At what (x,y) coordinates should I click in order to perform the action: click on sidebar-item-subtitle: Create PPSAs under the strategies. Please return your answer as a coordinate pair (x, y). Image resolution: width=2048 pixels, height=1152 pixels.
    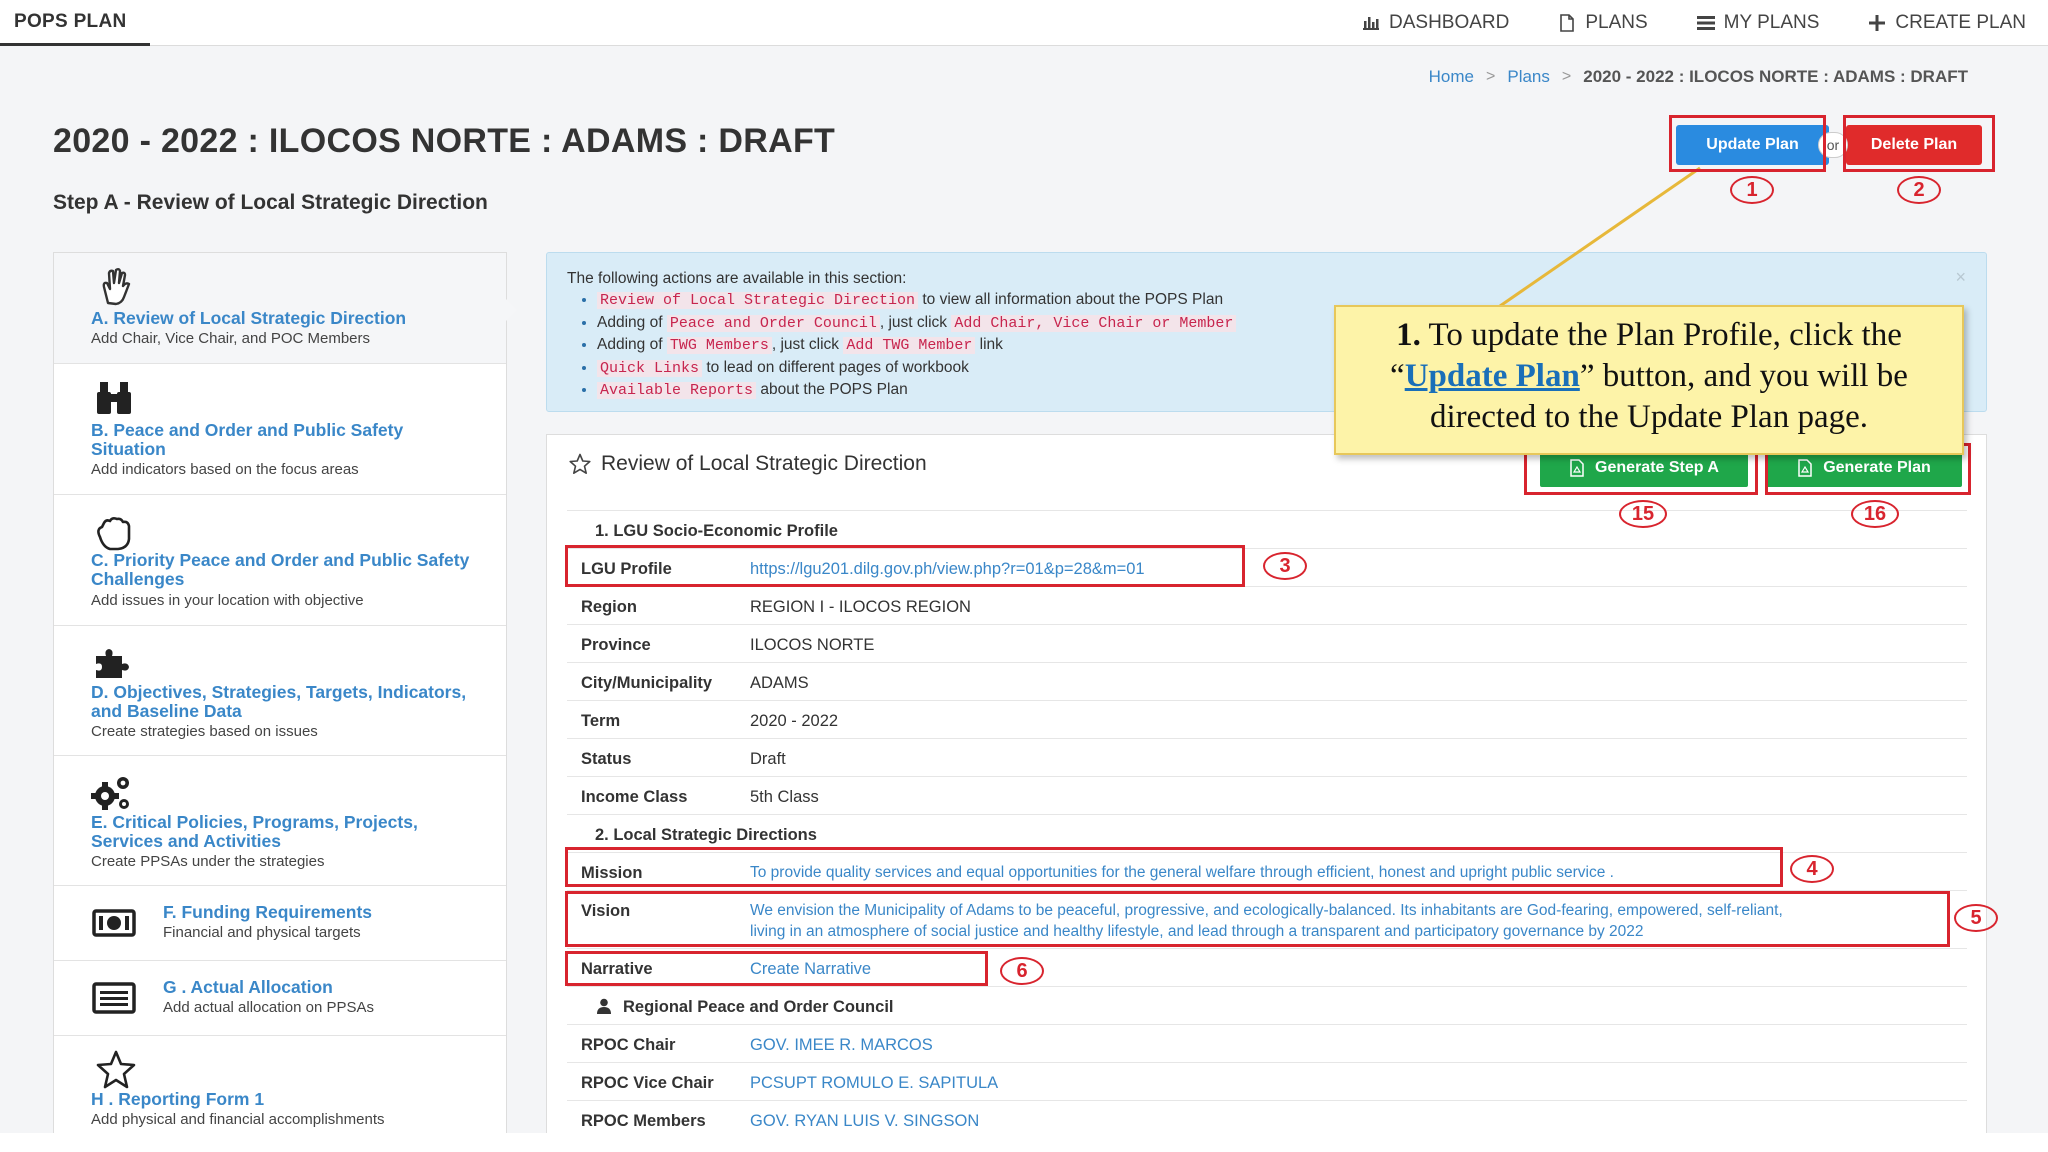
    Looking at the image, I should click on (208, 861).